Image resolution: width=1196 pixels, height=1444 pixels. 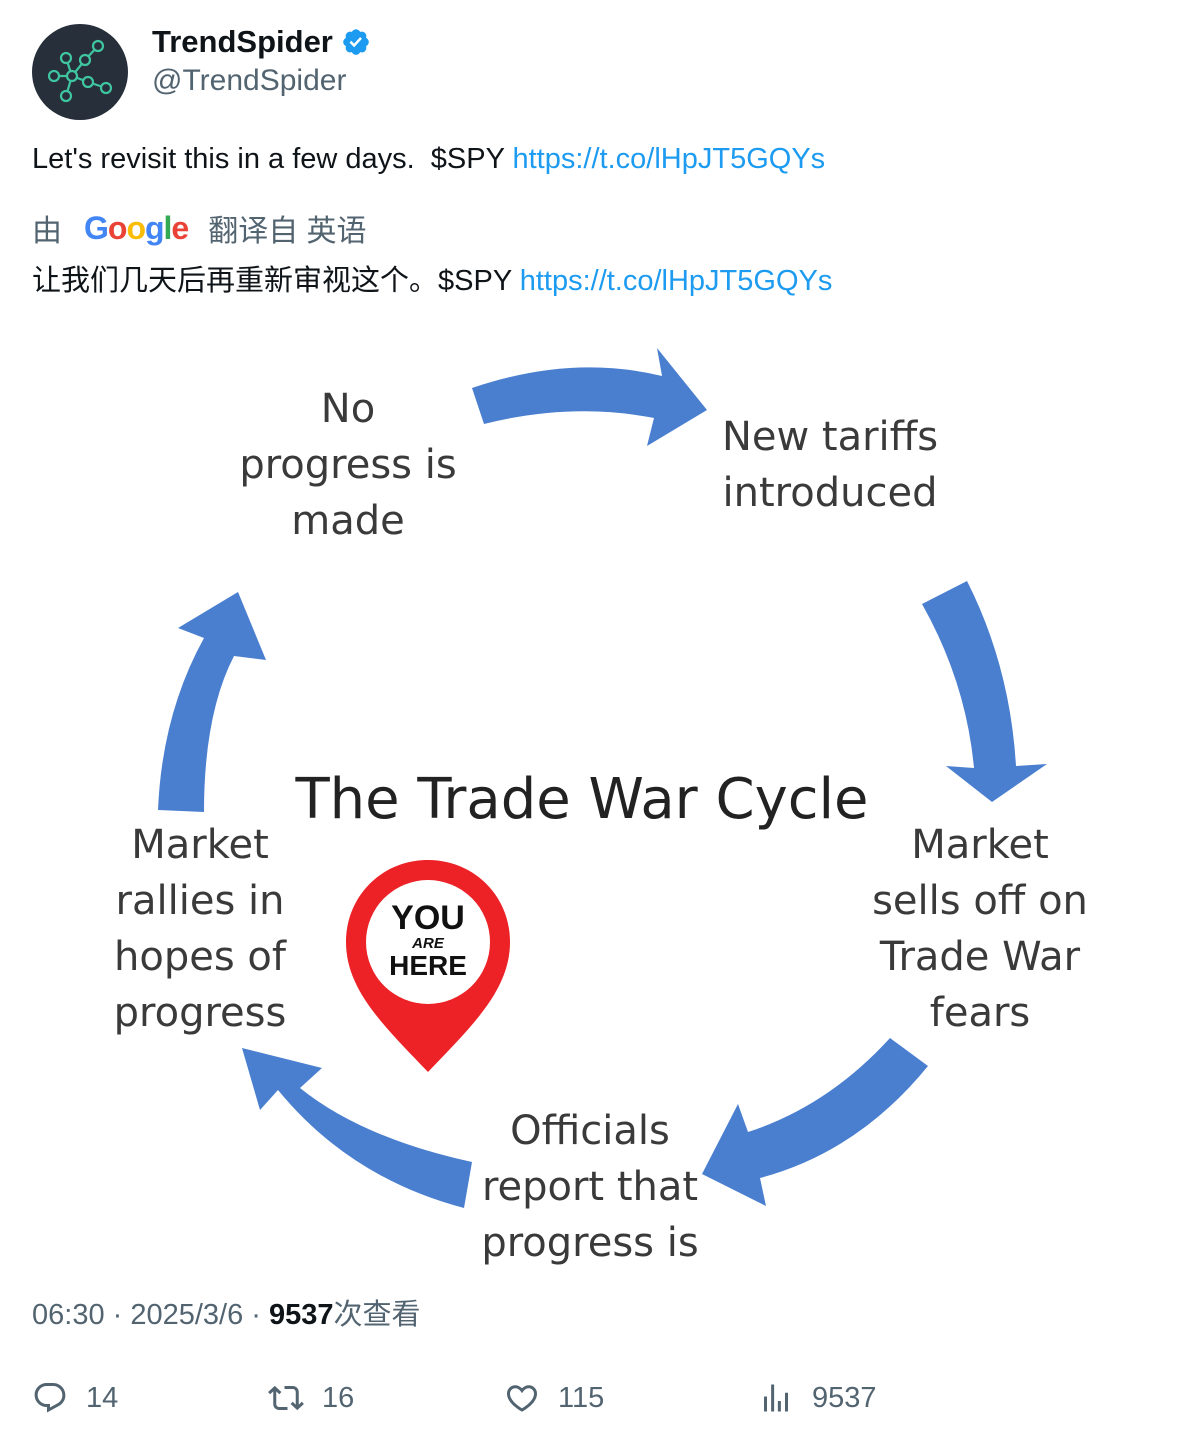 What do you see at coordinates (102, 1397) in the screenshot?
I see `reply-count: 14` at bounding box center [102, 1397].